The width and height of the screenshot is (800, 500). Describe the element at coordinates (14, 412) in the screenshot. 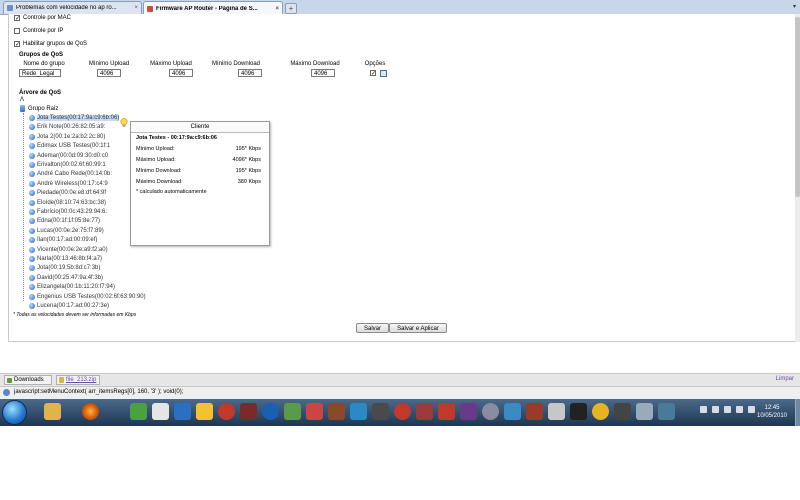

I see `start-button` at that location.